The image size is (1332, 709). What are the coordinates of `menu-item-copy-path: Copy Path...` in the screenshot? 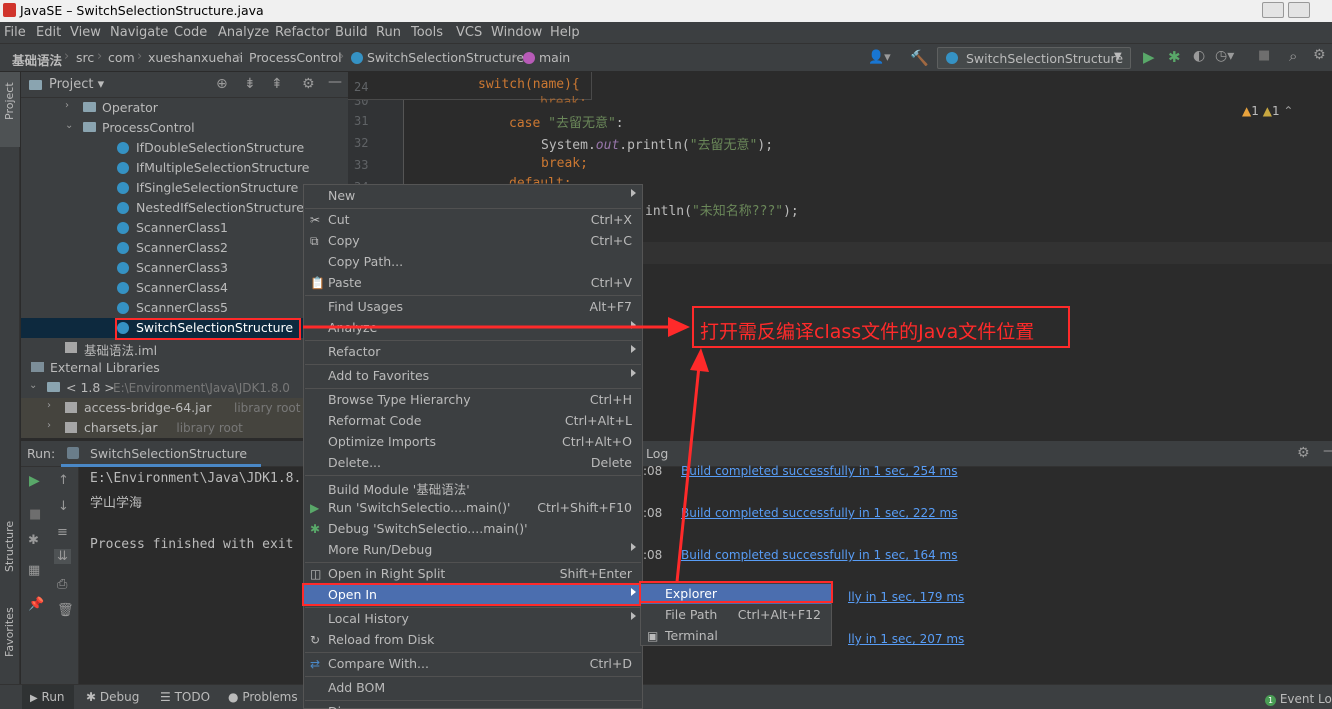 It's located at (473, 262).